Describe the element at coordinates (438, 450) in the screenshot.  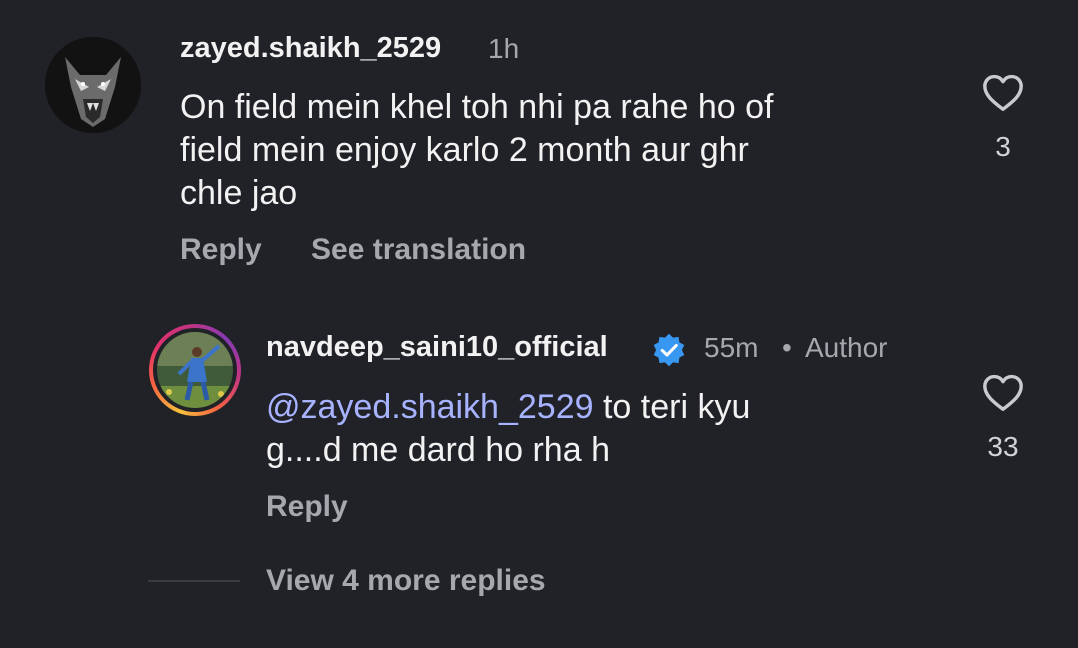
I see `reply-text-line: g....d me dard ho rha h` at that location.